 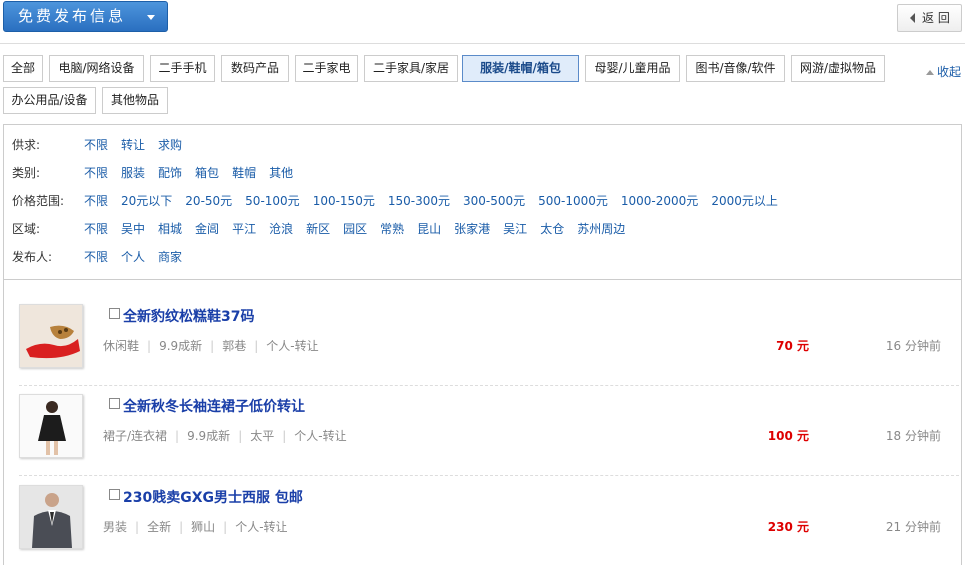 I want to click on filter-option: 吴中, so click(x=133, y=229).